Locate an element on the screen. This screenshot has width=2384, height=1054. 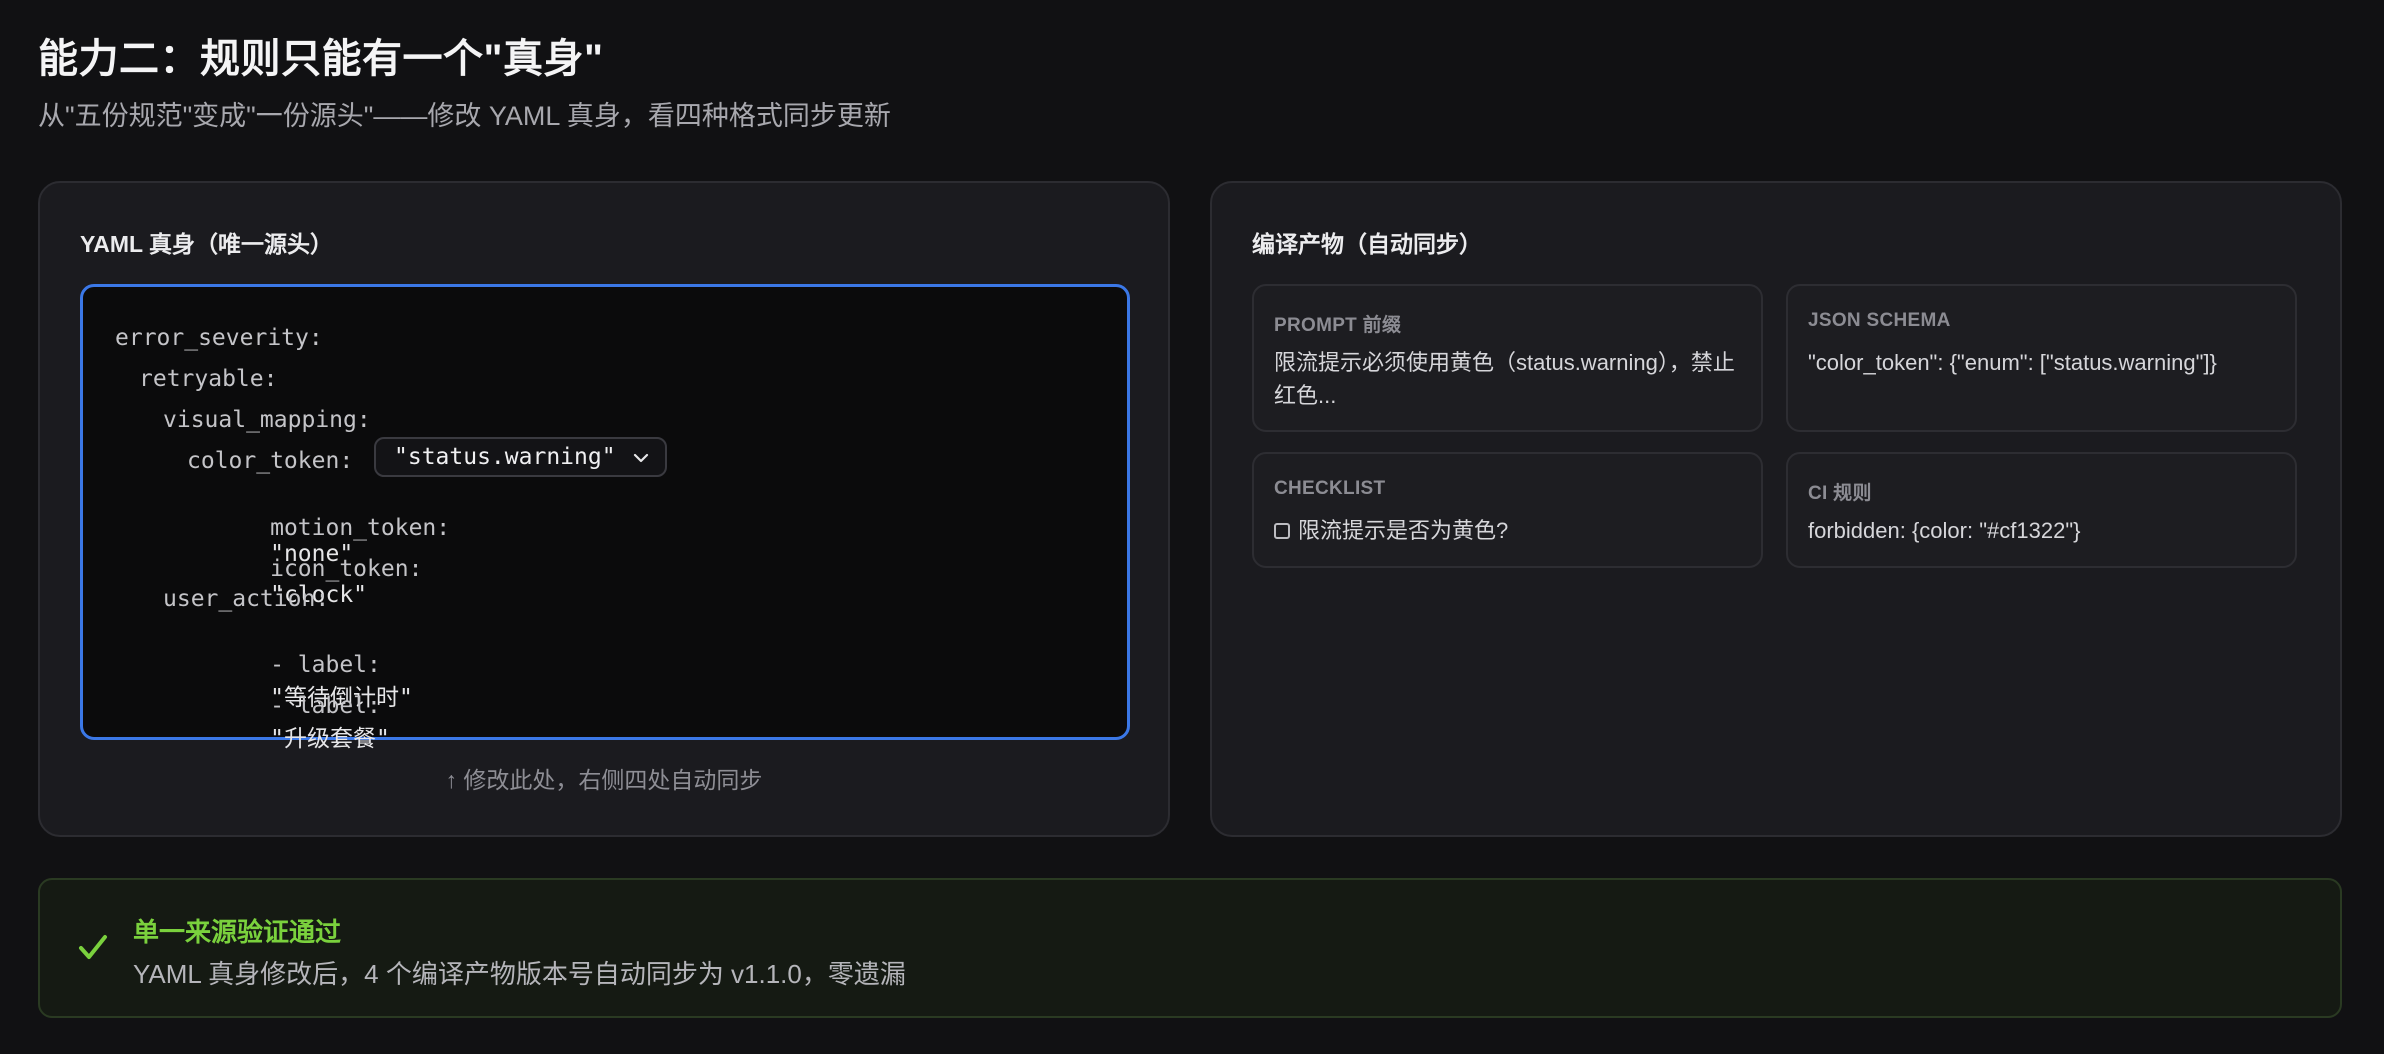
page-title: 能力二：规则只能有一个"真身" is located at coordinates (321, 59).